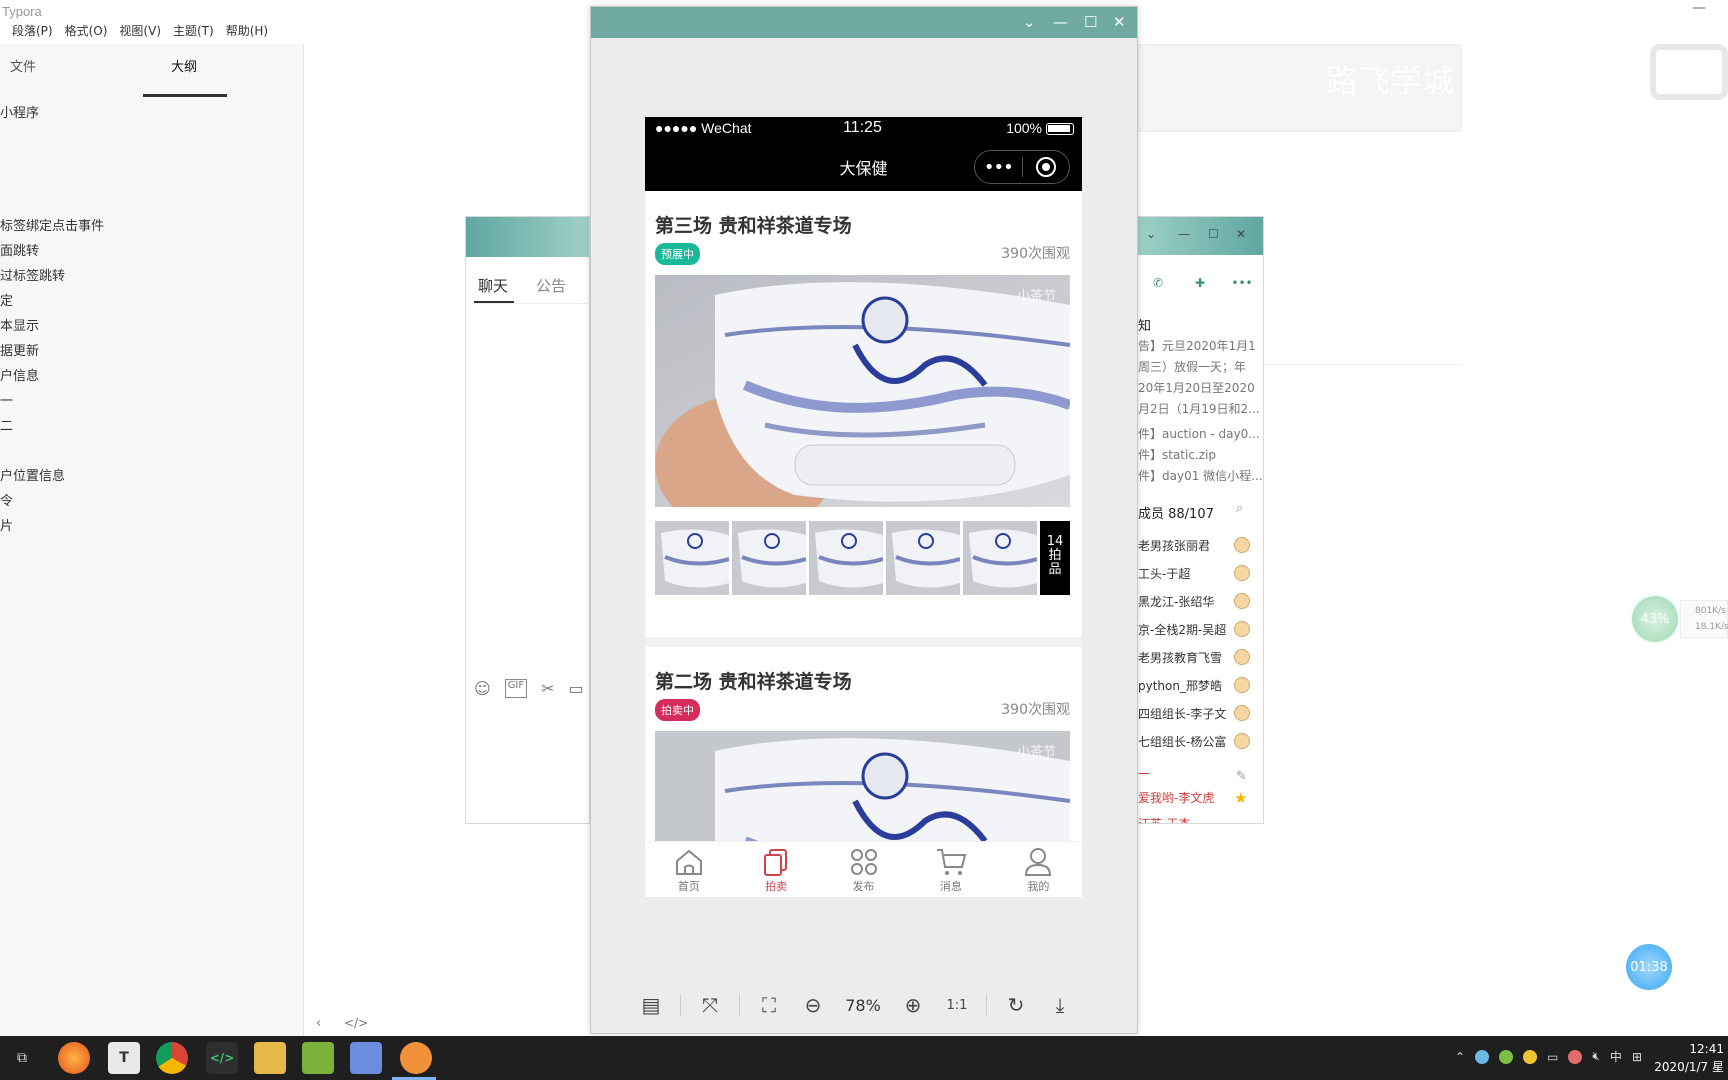 This screenshot has width=1728, height=1080. Describe the element at coordinates (813, 1005) in the screenshot. I see `zoom-out-icon: ⊖` at that location.